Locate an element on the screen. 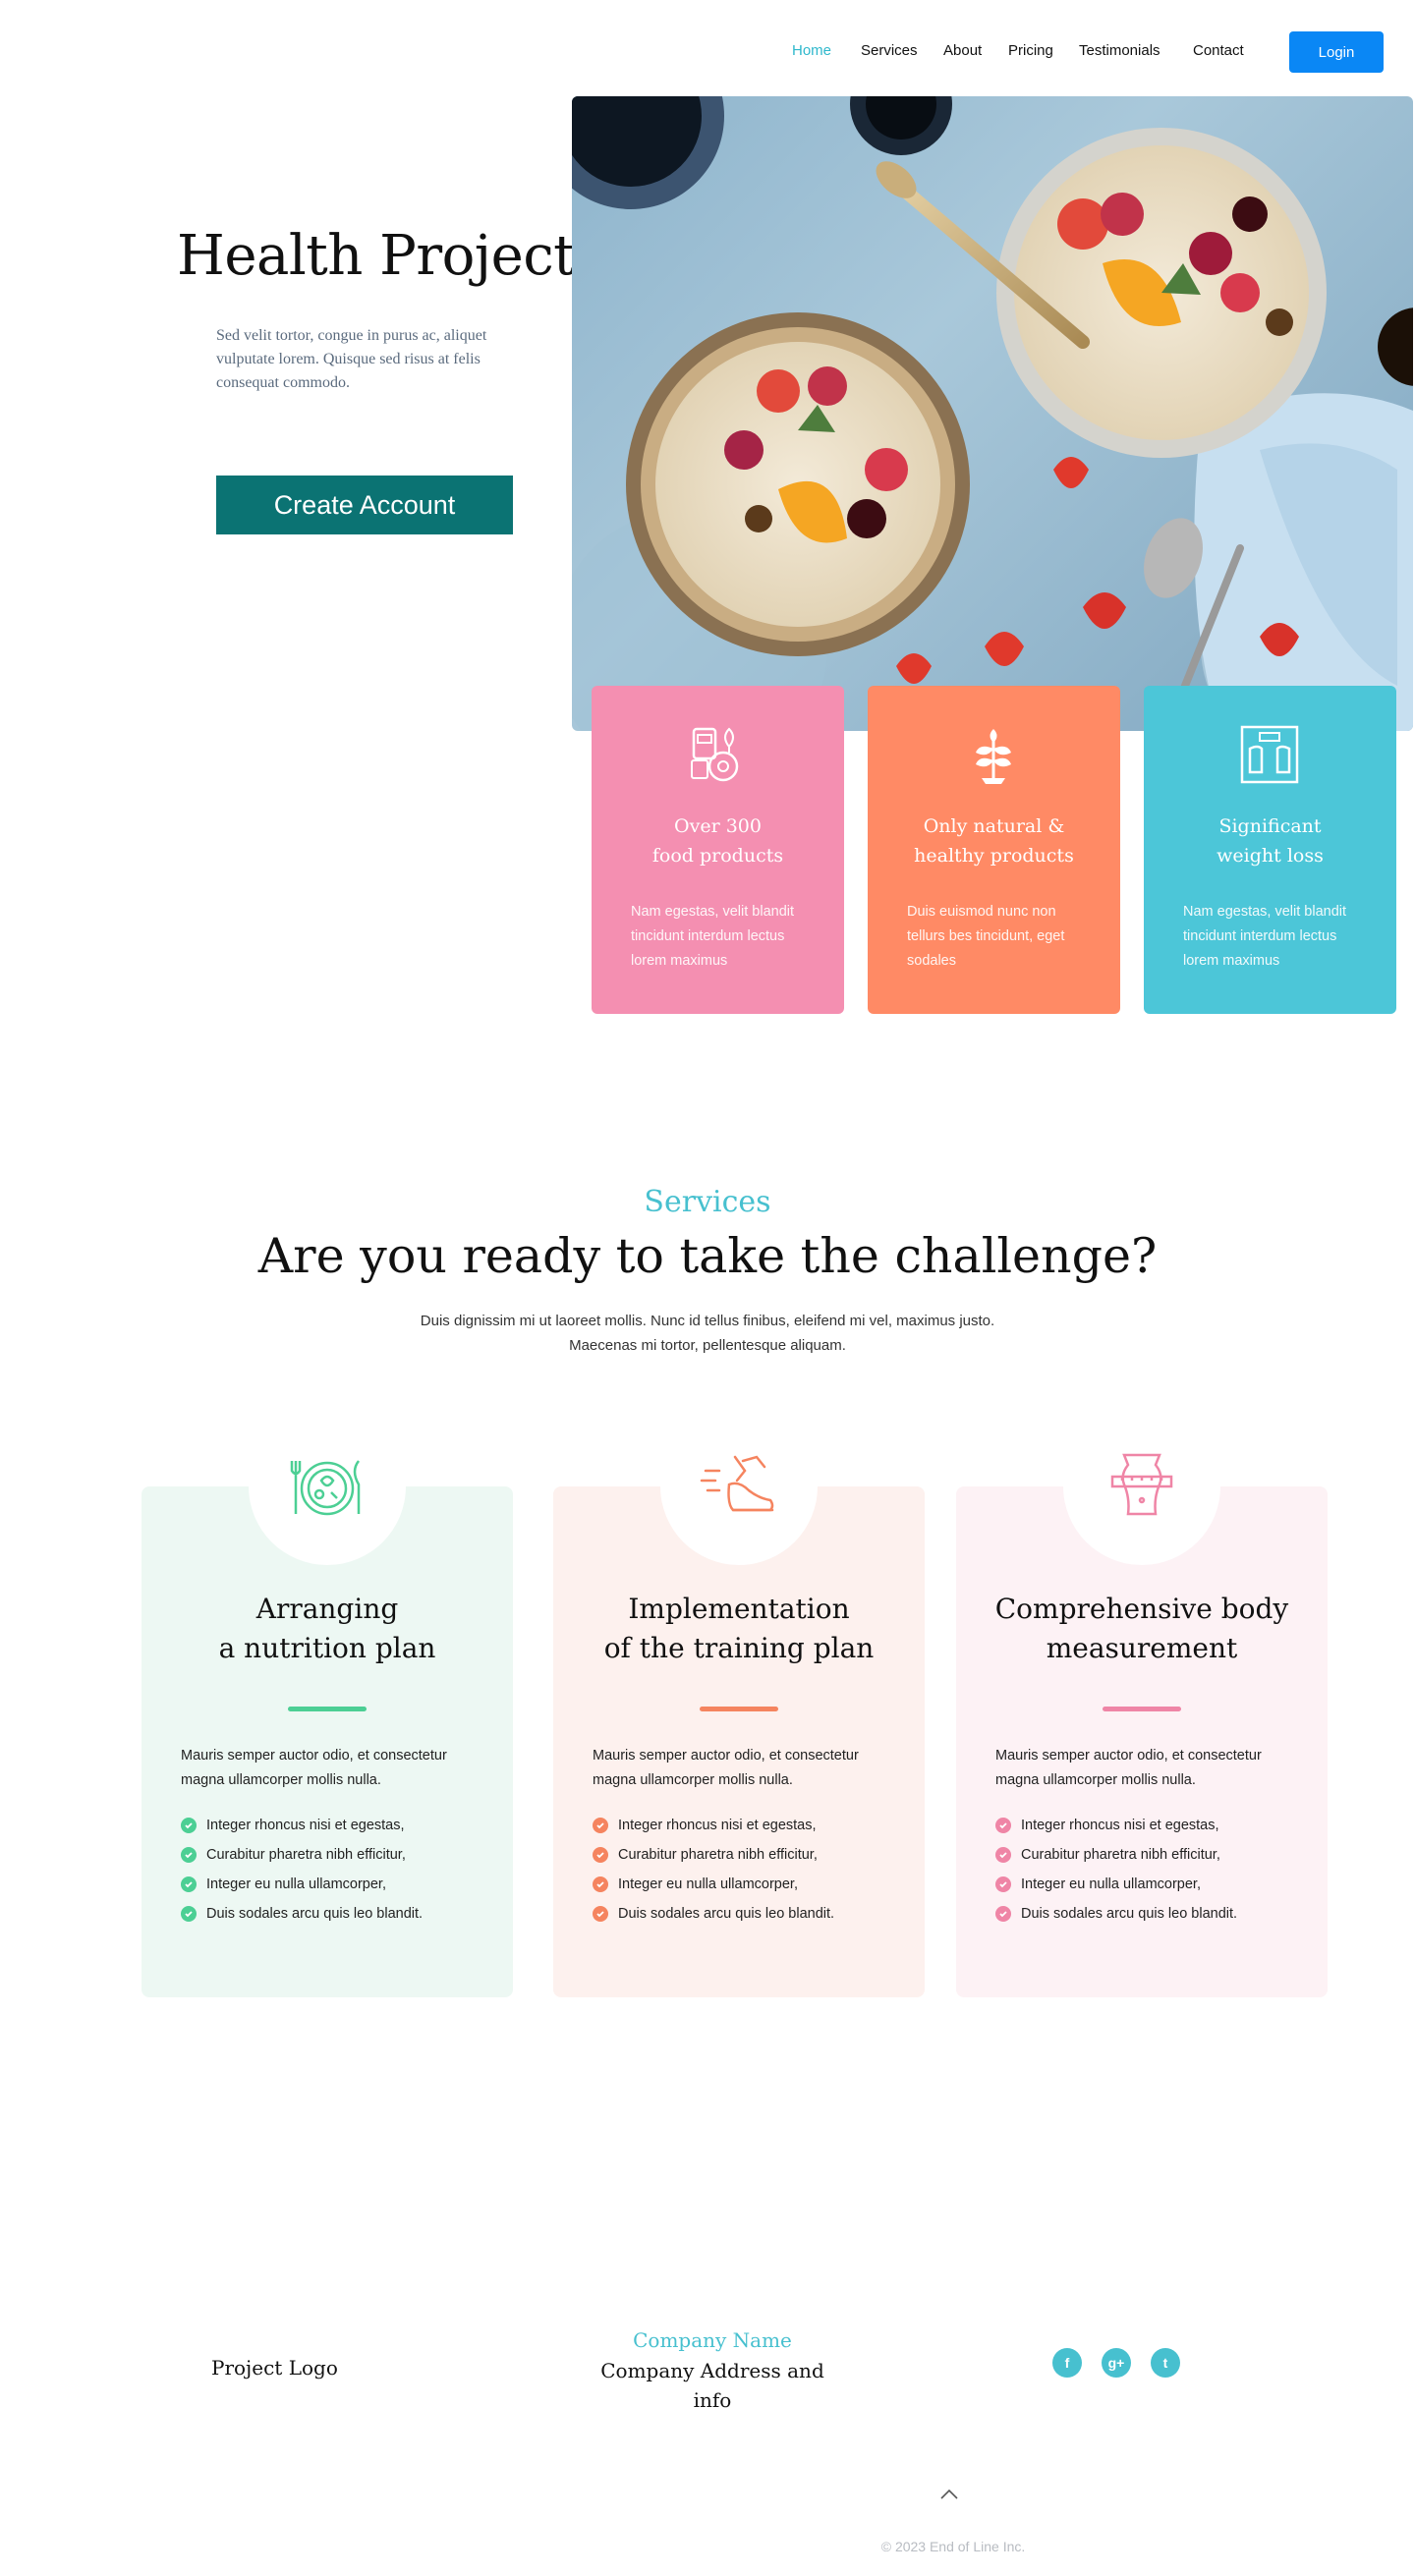 This screenshot has height=2576, width=1415. service-card-title: Arranging a nutrition plan is located at coordinates (327, 1628).